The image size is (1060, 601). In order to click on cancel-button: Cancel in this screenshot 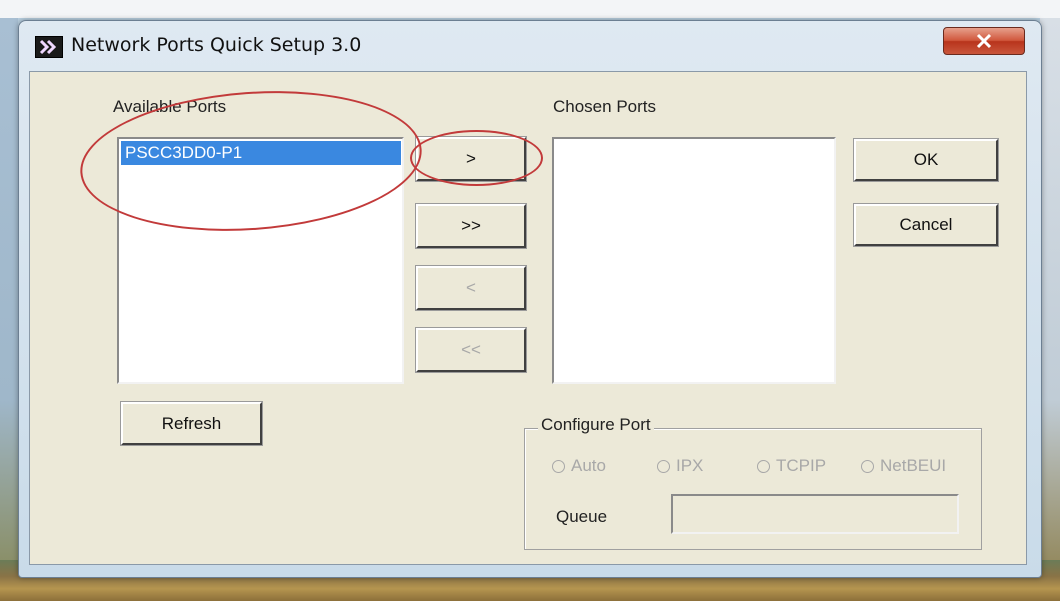, I will do `click(926, 225)`.